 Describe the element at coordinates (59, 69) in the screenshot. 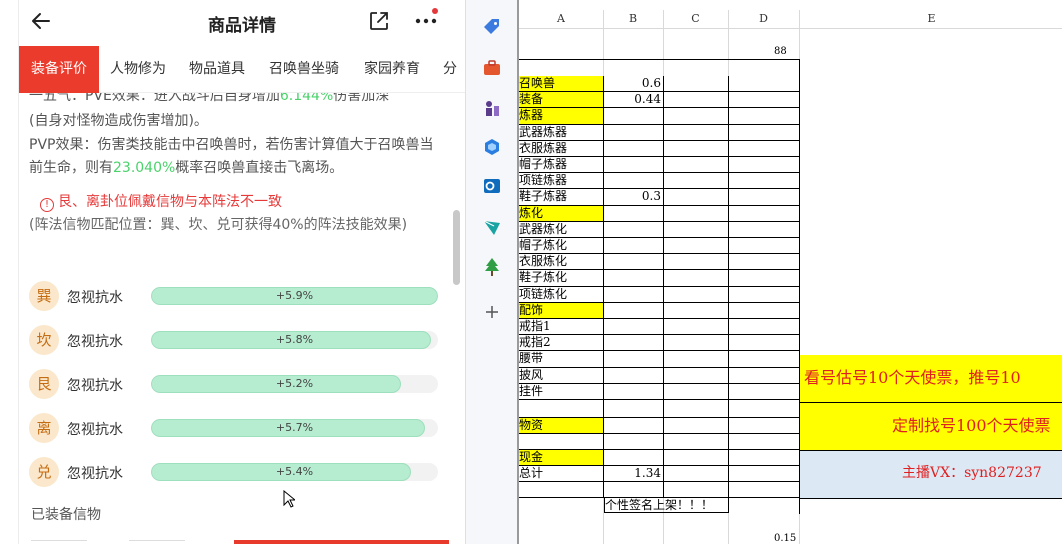

I see `tab-equipment-review: 装备评价` at that location.